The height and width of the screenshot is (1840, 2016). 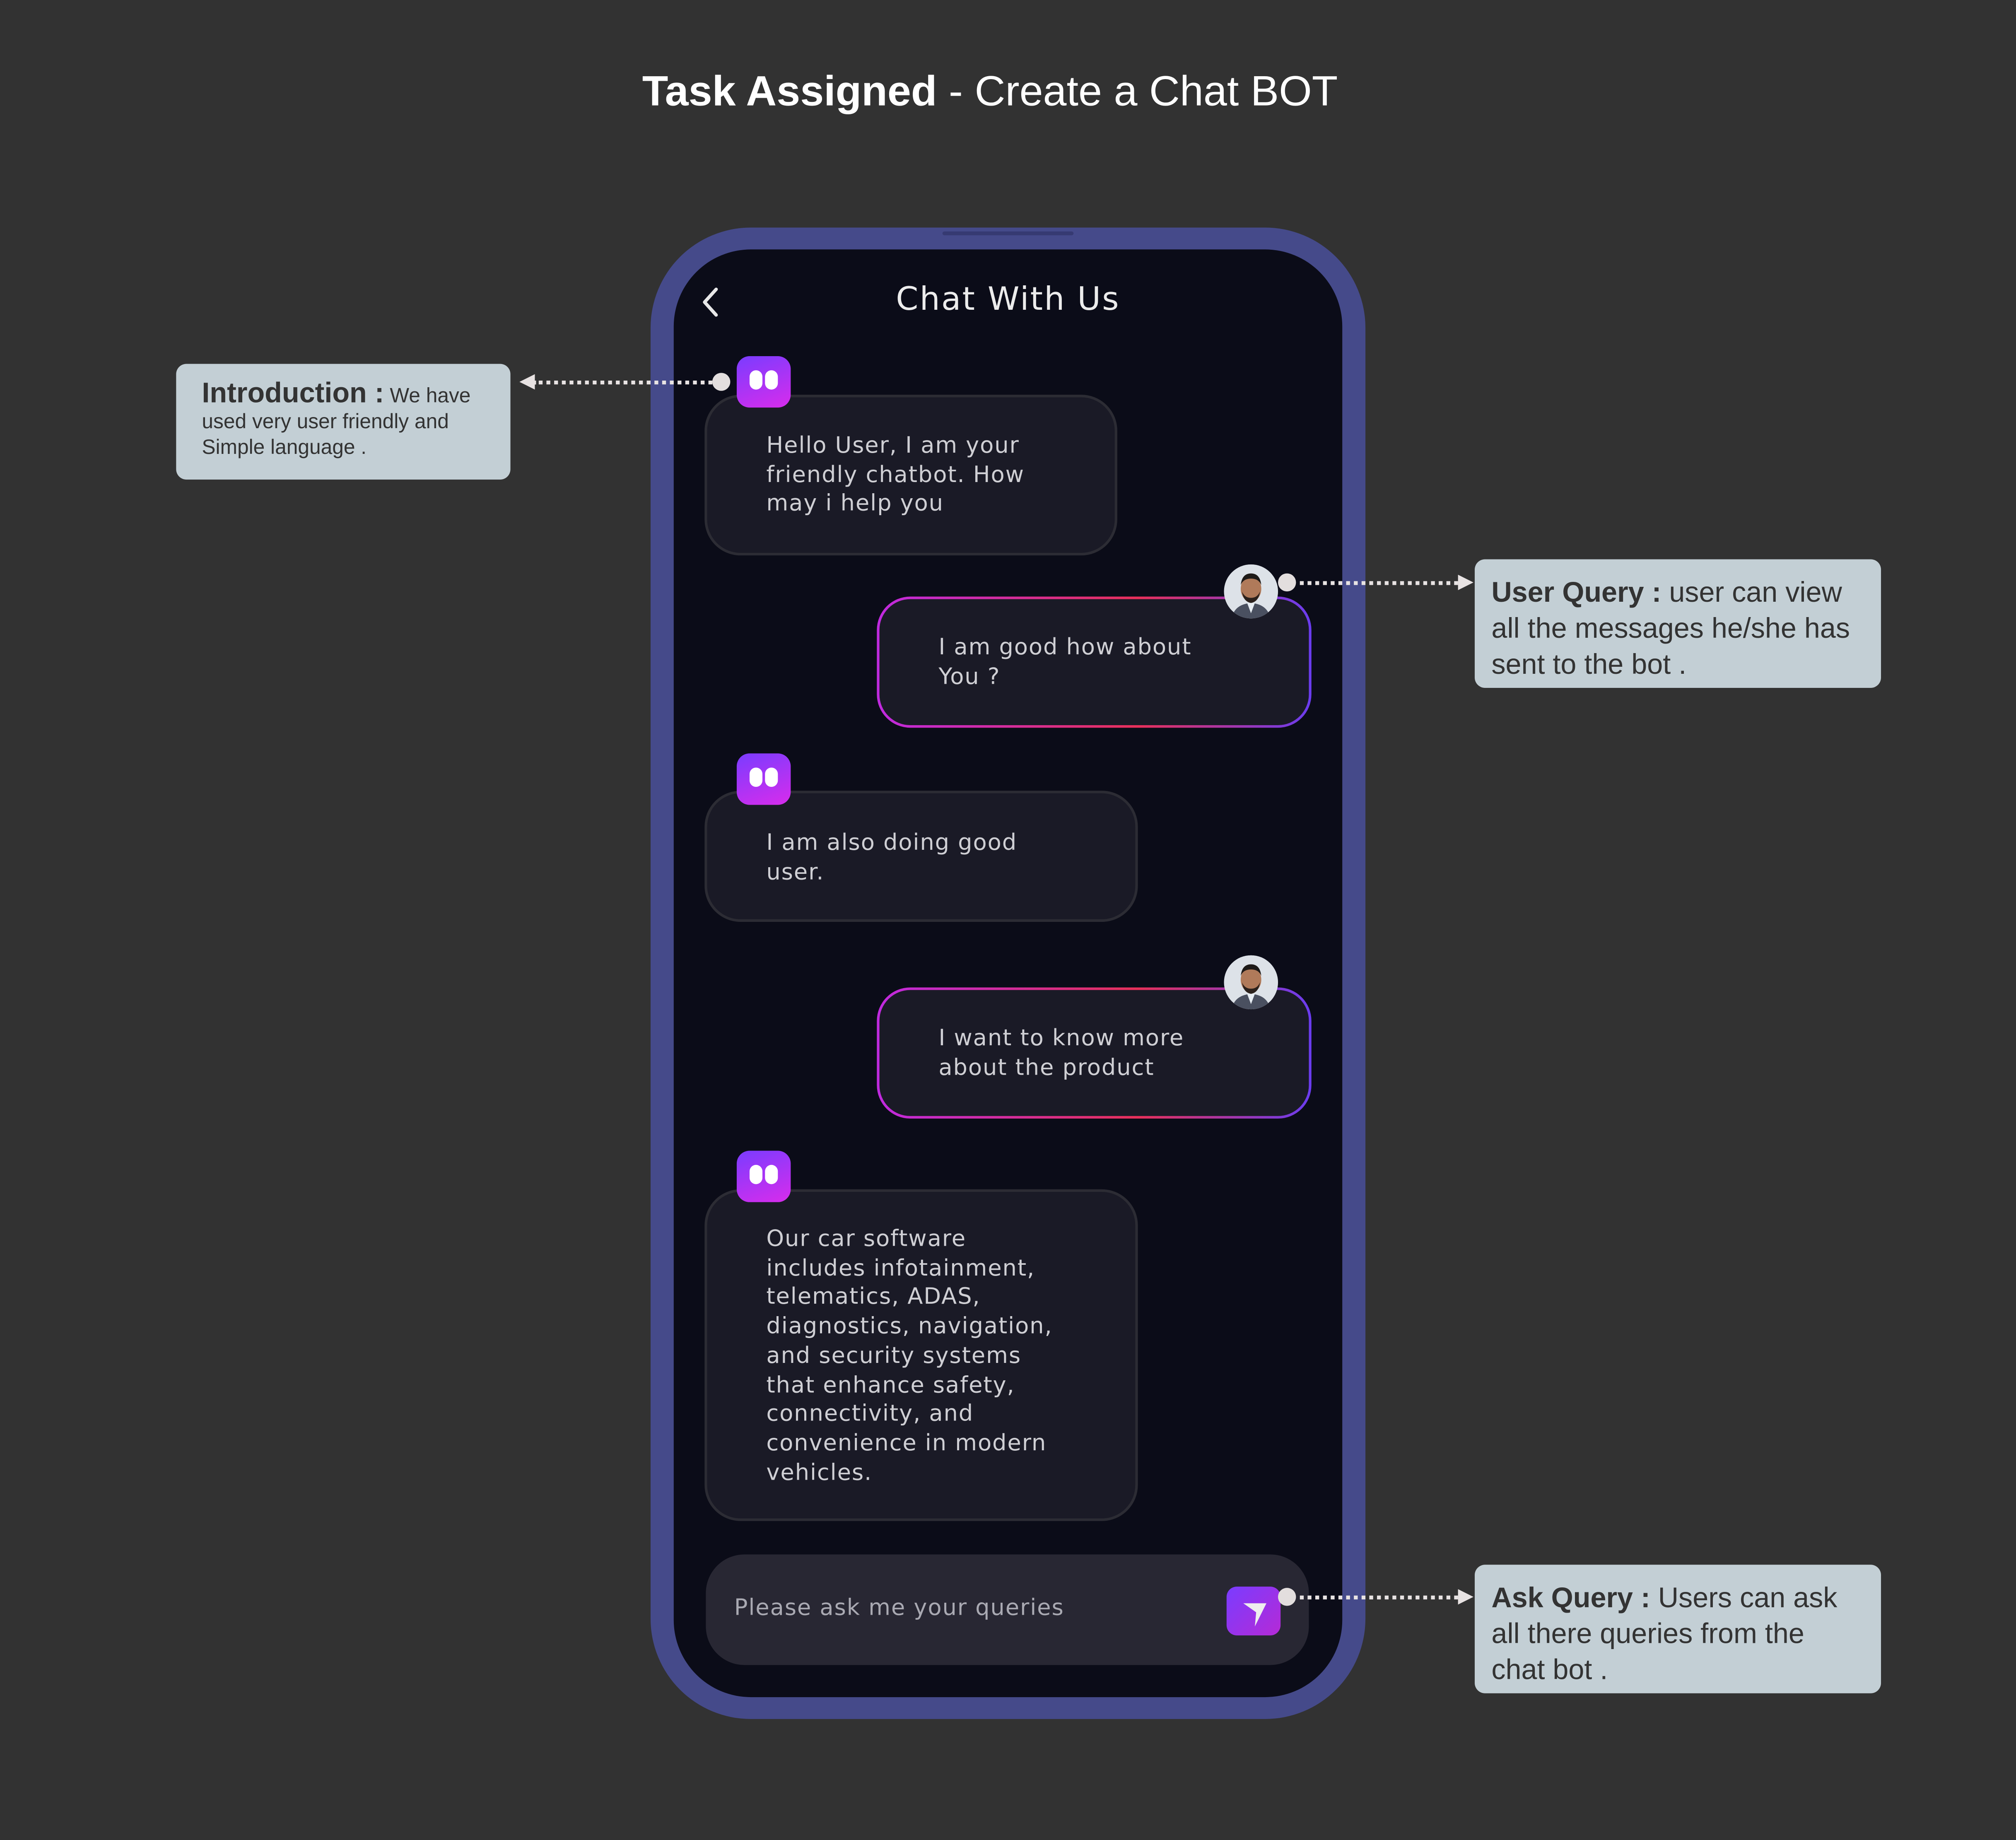 I want to click on bot-message-text: I am also doing good user., so click(x=892, y=858).